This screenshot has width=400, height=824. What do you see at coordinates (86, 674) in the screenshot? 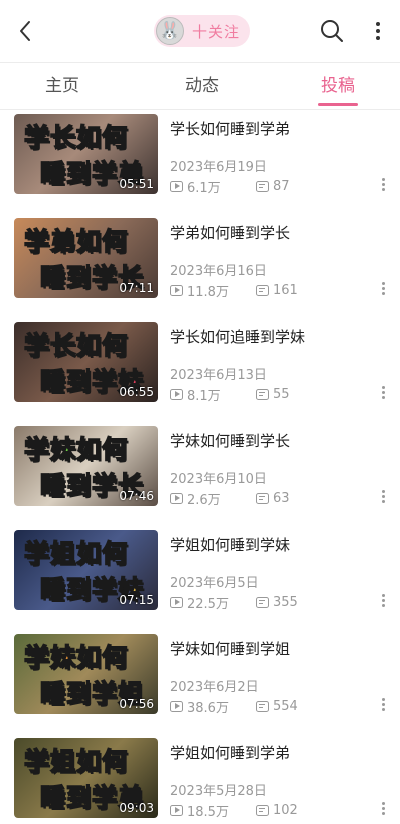
I see `video-thumbnail: 学妹如何 睡到学姐 07:56` at bounding box center [86, 674].